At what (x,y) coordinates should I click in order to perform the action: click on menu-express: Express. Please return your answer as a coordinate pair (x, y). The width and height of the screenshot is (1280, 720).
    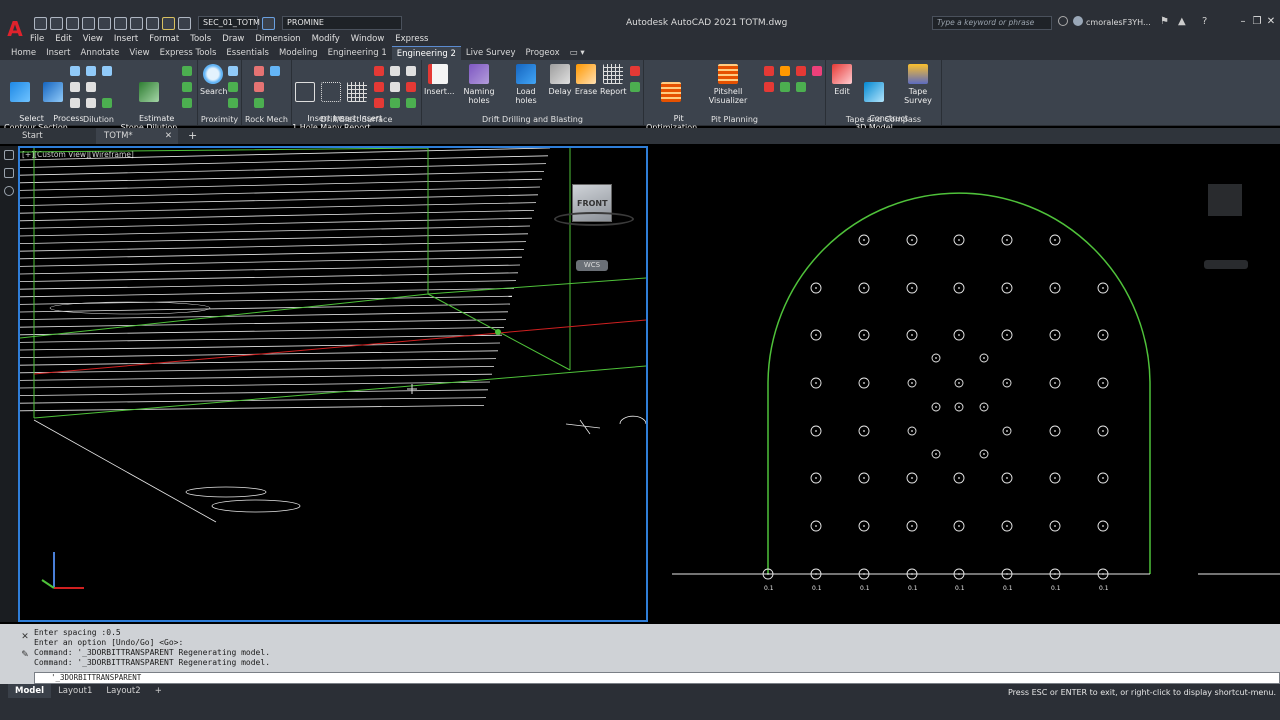
    Looking at the image, I should click on (411, 39).